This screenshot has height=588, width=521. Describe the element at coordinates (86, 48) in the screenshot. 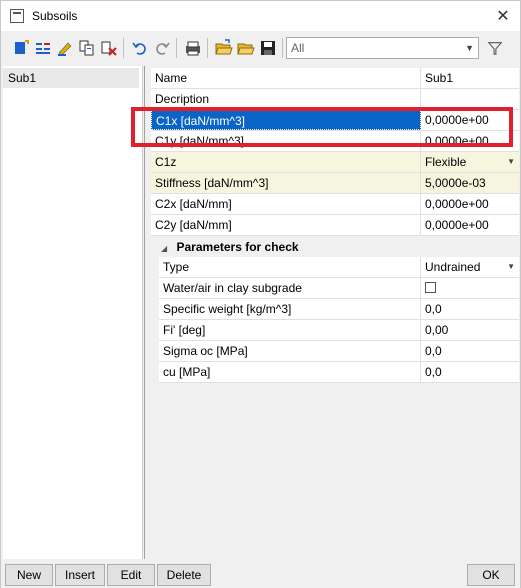

I see `copy-icon` at that location.